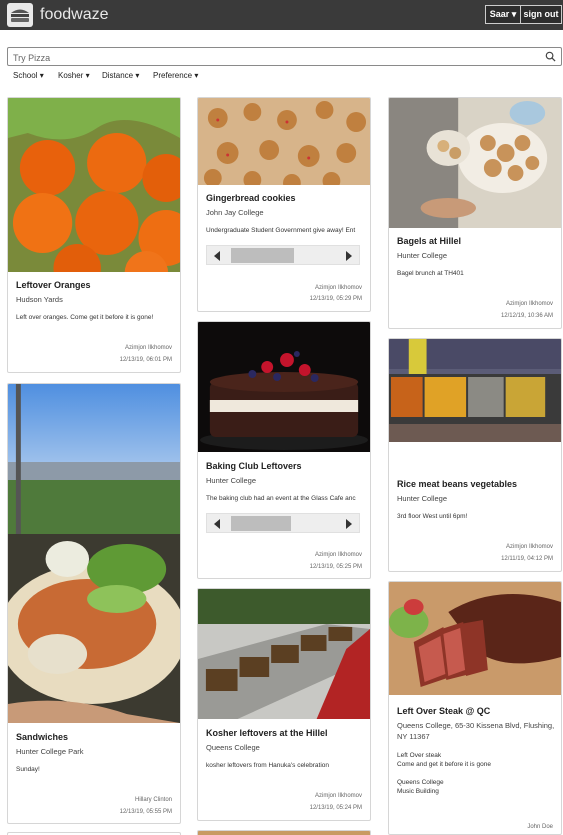  I want to click on card-timestamp: 12/13/19, 05:29 PM, so click(335, 299).